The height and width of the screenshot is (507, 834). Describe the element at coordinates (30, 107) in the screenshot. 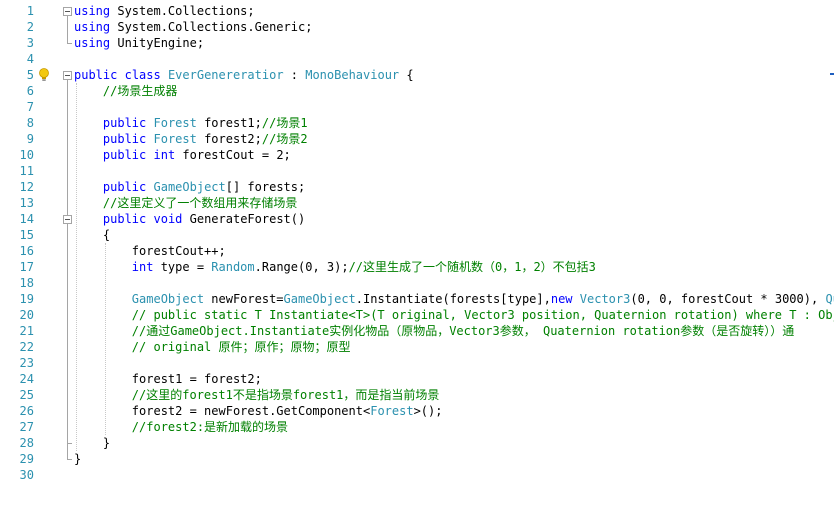

I see `line-number: 7` at that location.